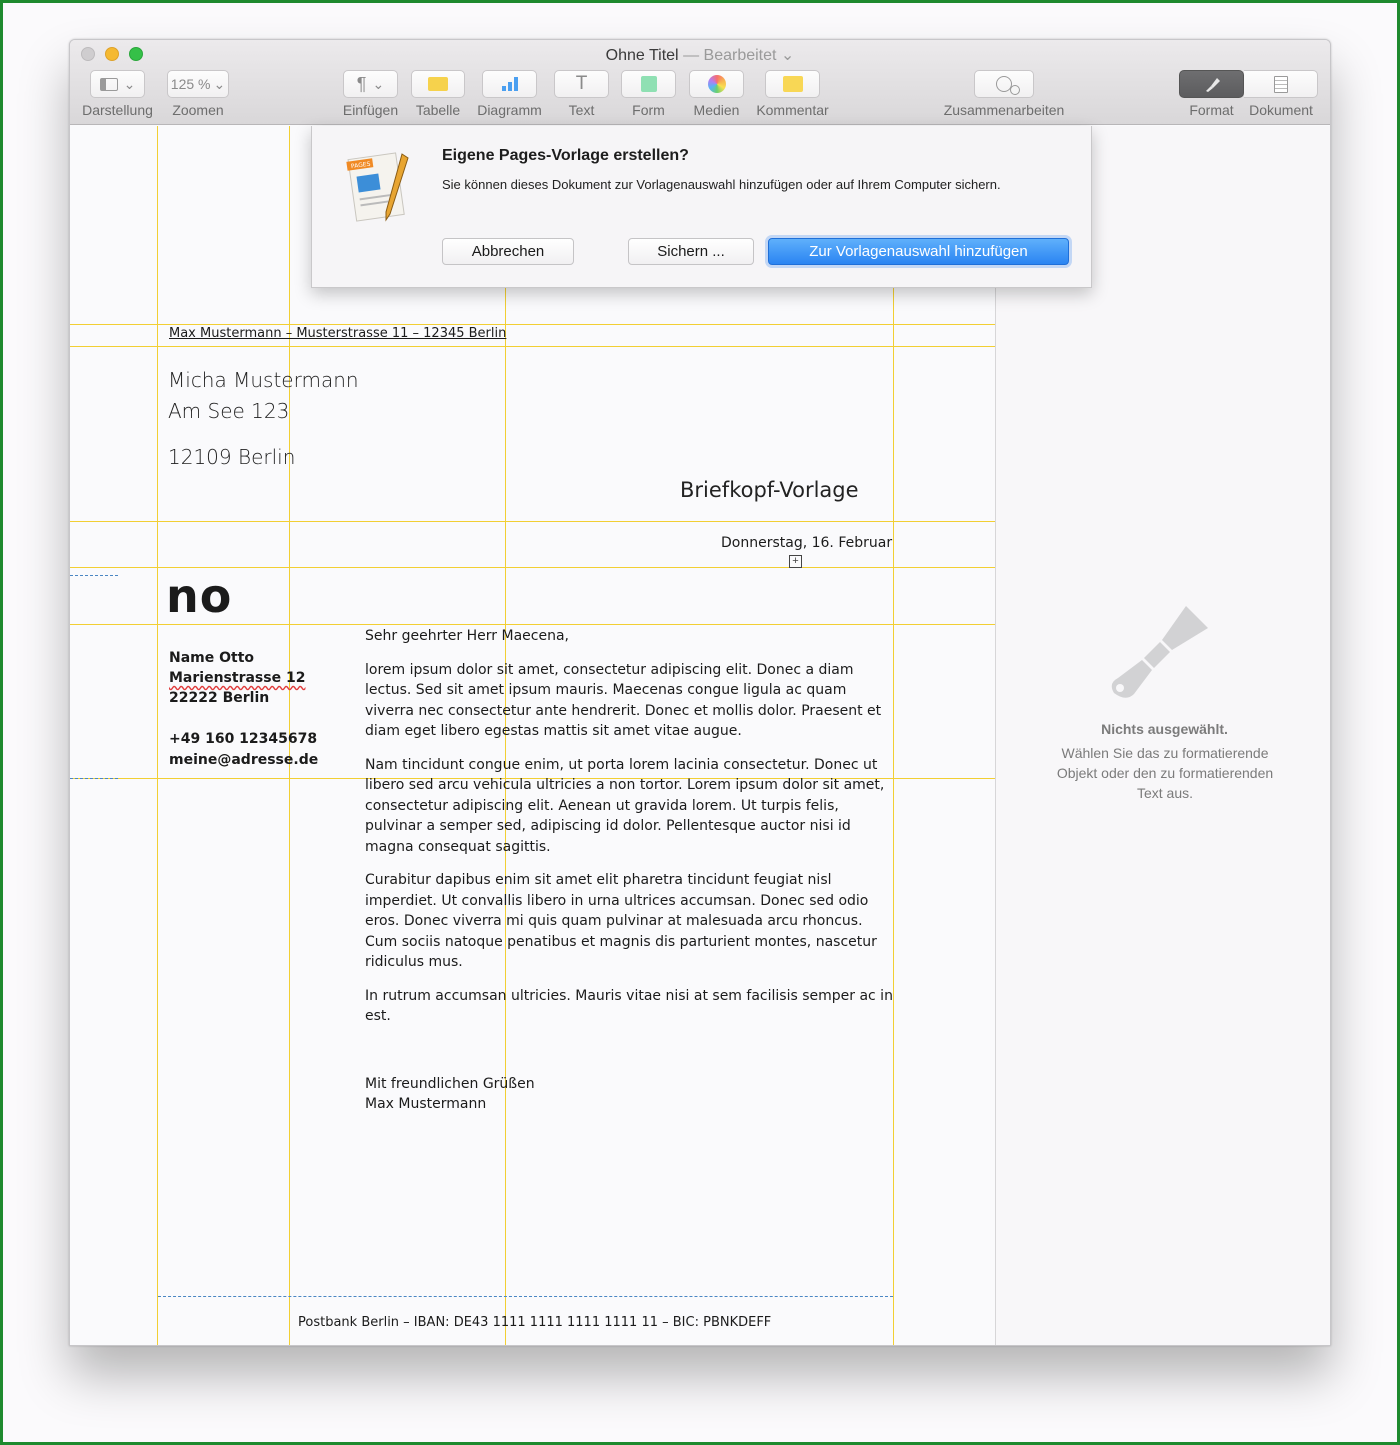 Image resolution: width=1400 pixels, height=1445 pixels. I want to click on side-name: Name Otto, so click(211, 658).